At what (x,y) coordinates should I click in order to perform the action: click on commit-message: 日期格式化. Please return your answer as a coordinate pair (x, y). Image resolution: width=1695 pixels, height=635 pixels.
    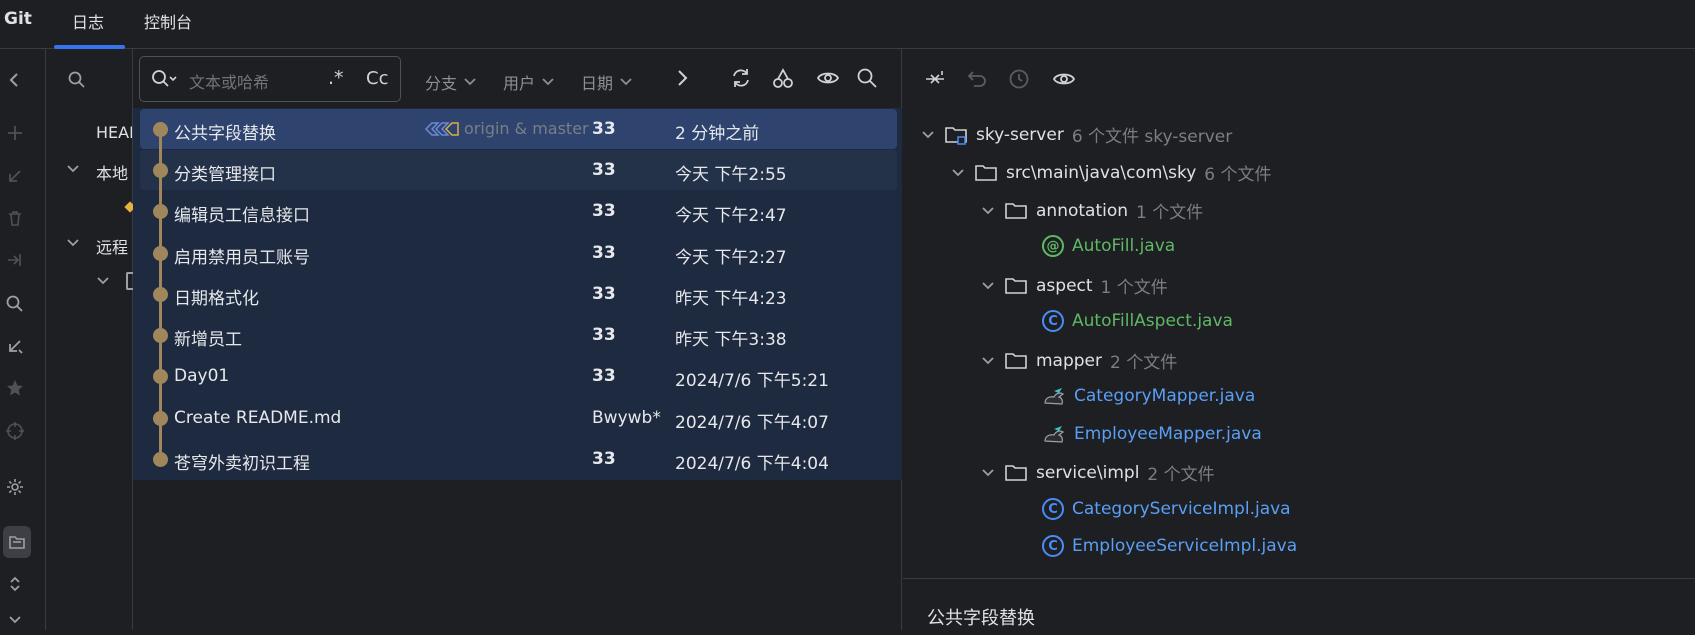
    Looking at the image, I should click on (216, 299).